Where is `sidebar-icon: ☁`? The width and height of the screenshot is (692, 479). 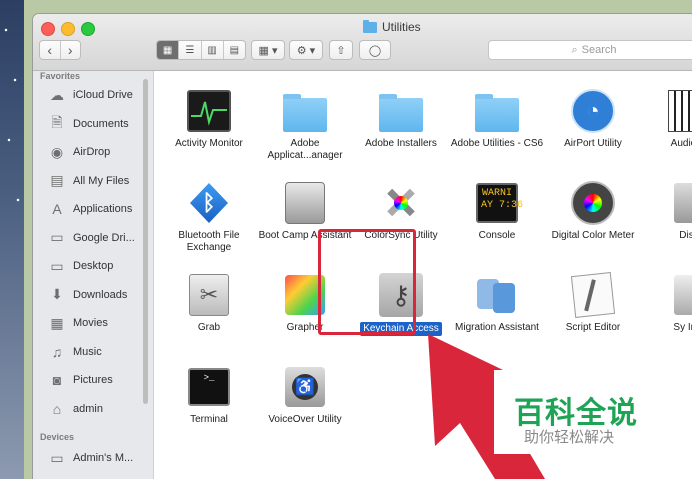
sidebar-icon: ☁ is located at coordinates (57, 94).